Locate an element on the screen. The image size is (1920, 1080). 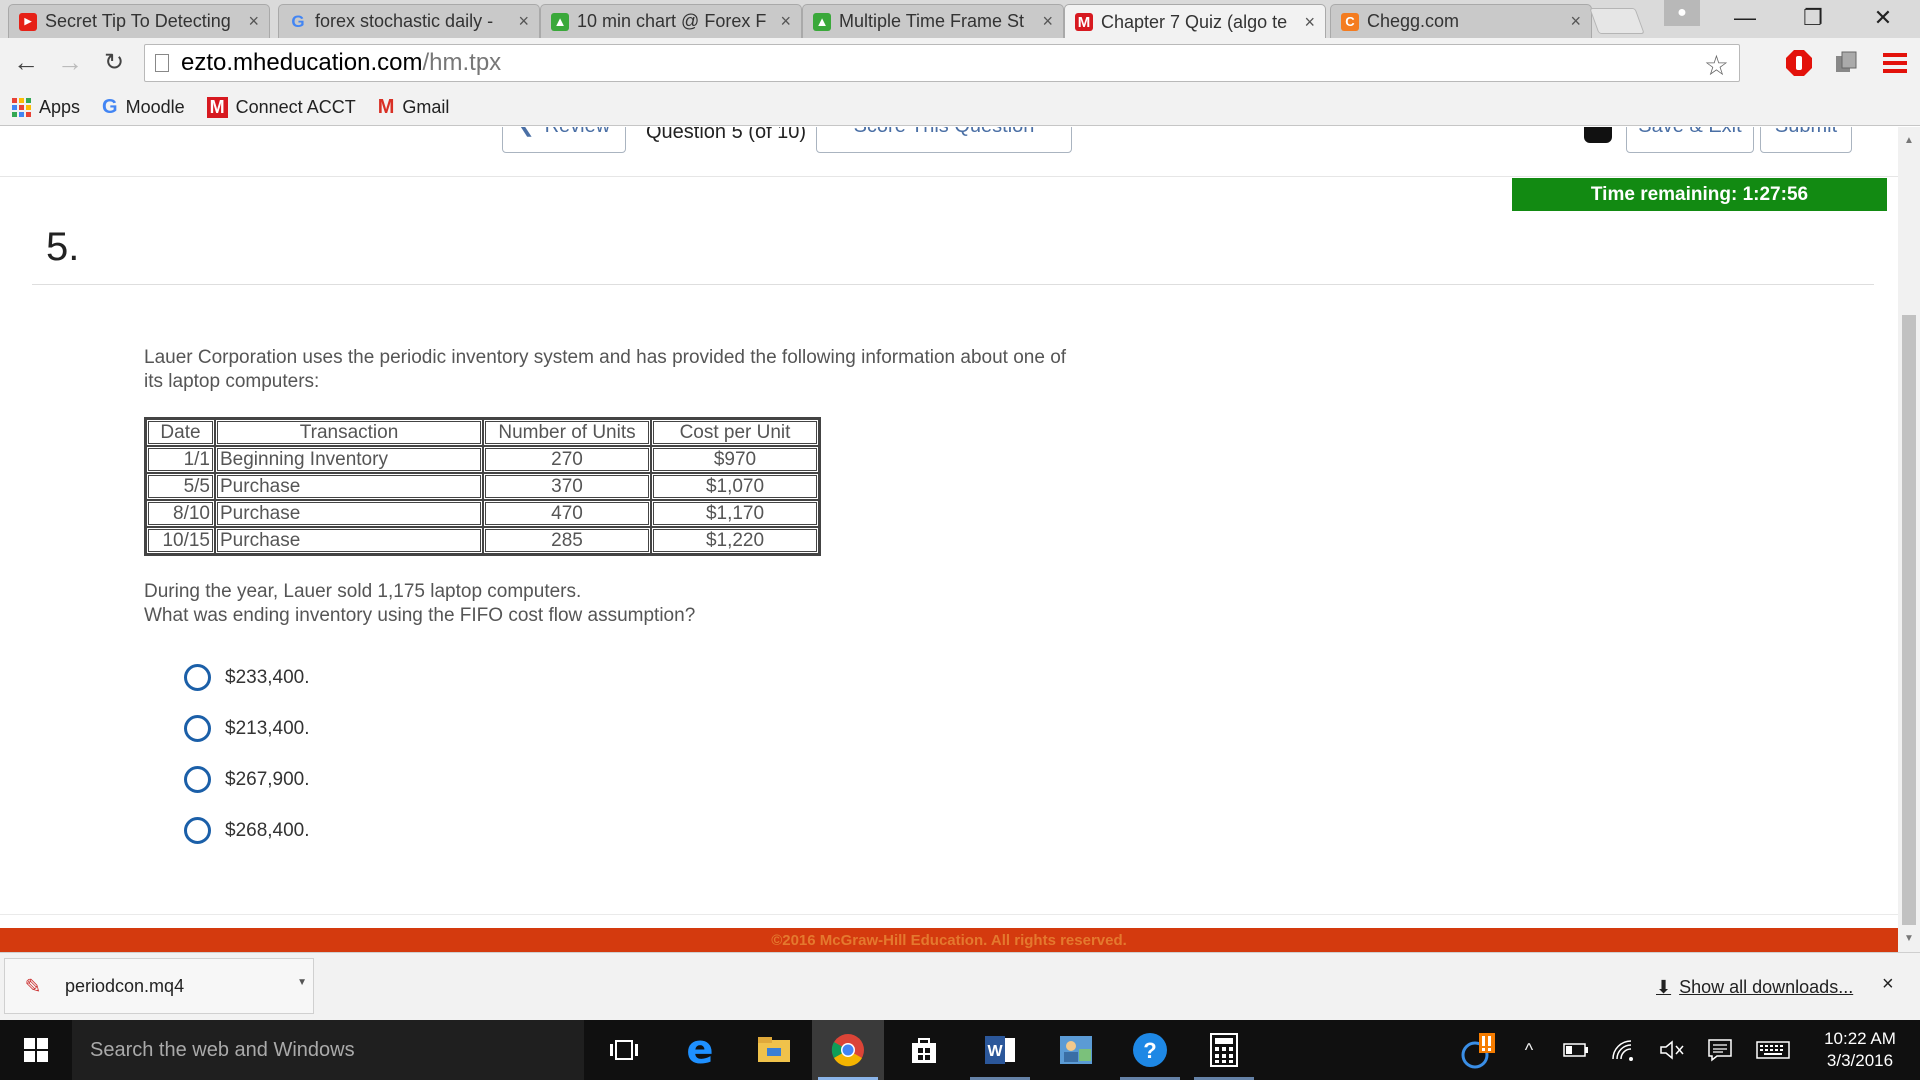
page-scrollbar: ▲ ▼ is located at coordinates (1909, 539).